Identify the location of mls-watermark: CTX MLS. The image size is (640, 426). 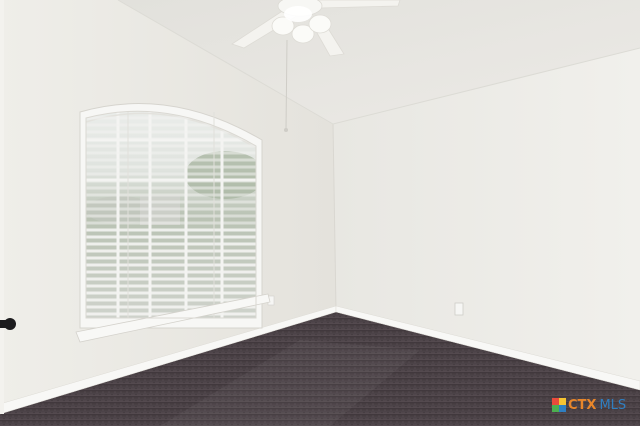
(589, 405).